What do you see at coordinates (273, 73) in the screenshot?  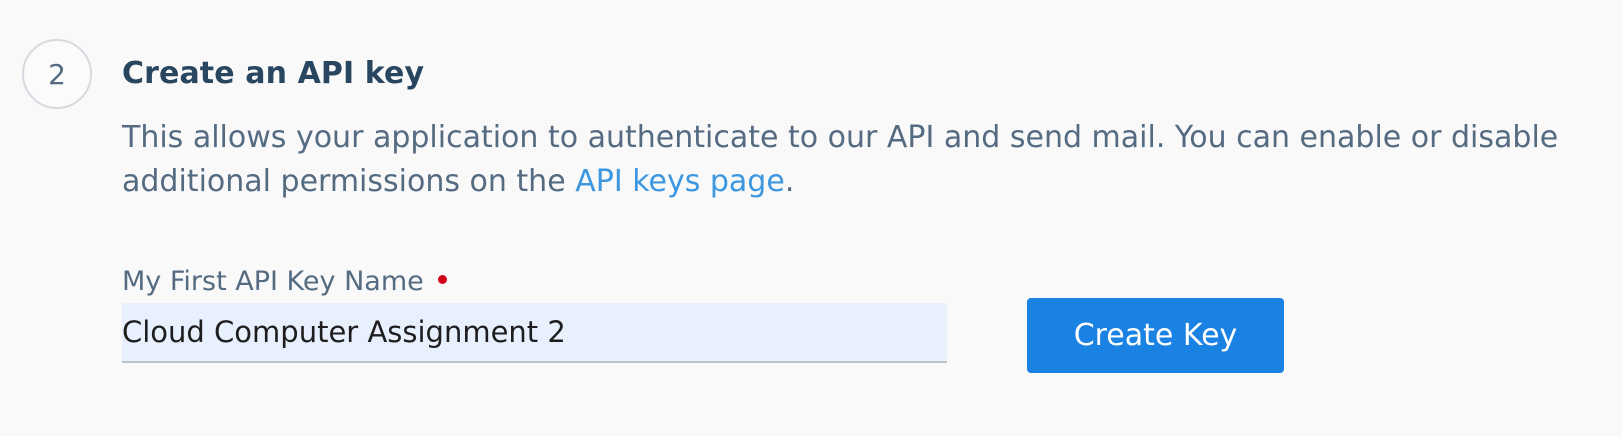 I see `step-title: Create an API key` at bounding box center [273, 73].